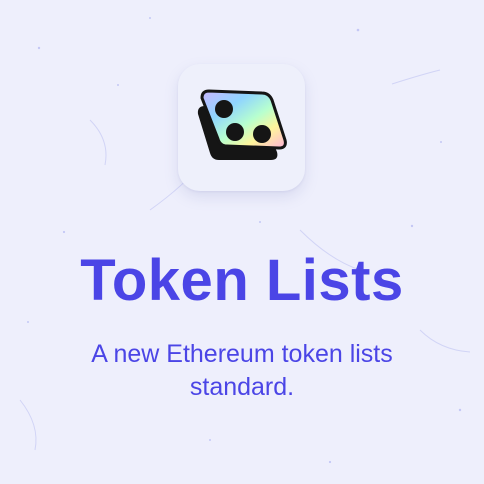  What do you see at coordinates (242, 370) in the screenshot?
I see `page-subtitle: A new Ethereum token lists standard.` at bounding box center [242, 370].